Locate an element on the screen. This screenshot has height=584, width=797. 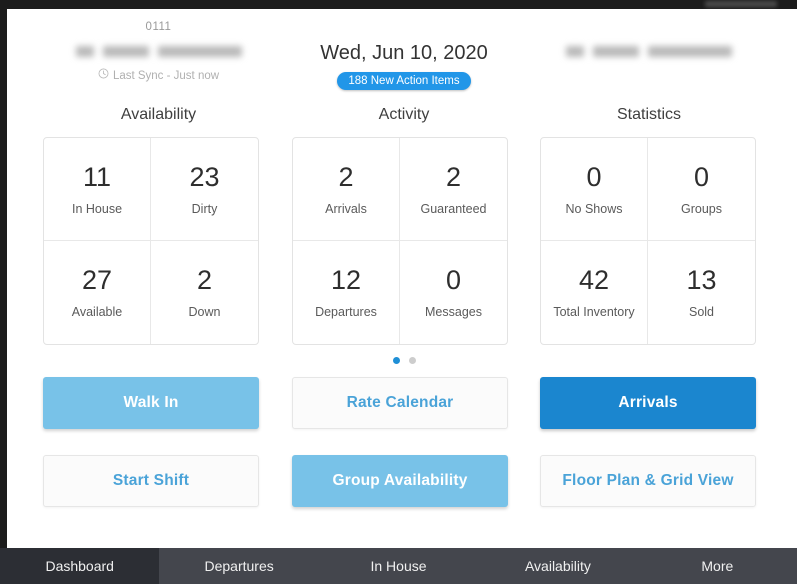
nav-item-in-house: In House is located at coordinates (398, 566).